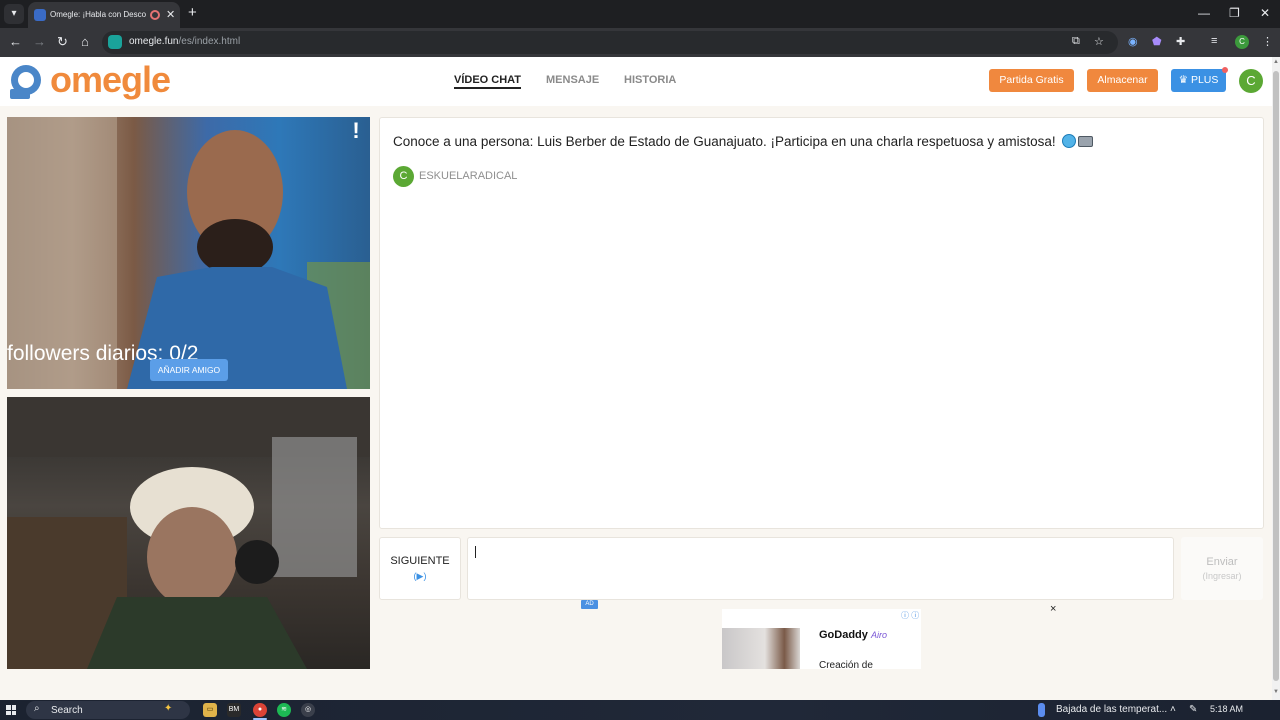 This screenshot has height=720, width=1280. What do you see at coordinates (403, 176) in the screenshot?
I see `chat-user-avatar: C` at bounding box center [403, 176].